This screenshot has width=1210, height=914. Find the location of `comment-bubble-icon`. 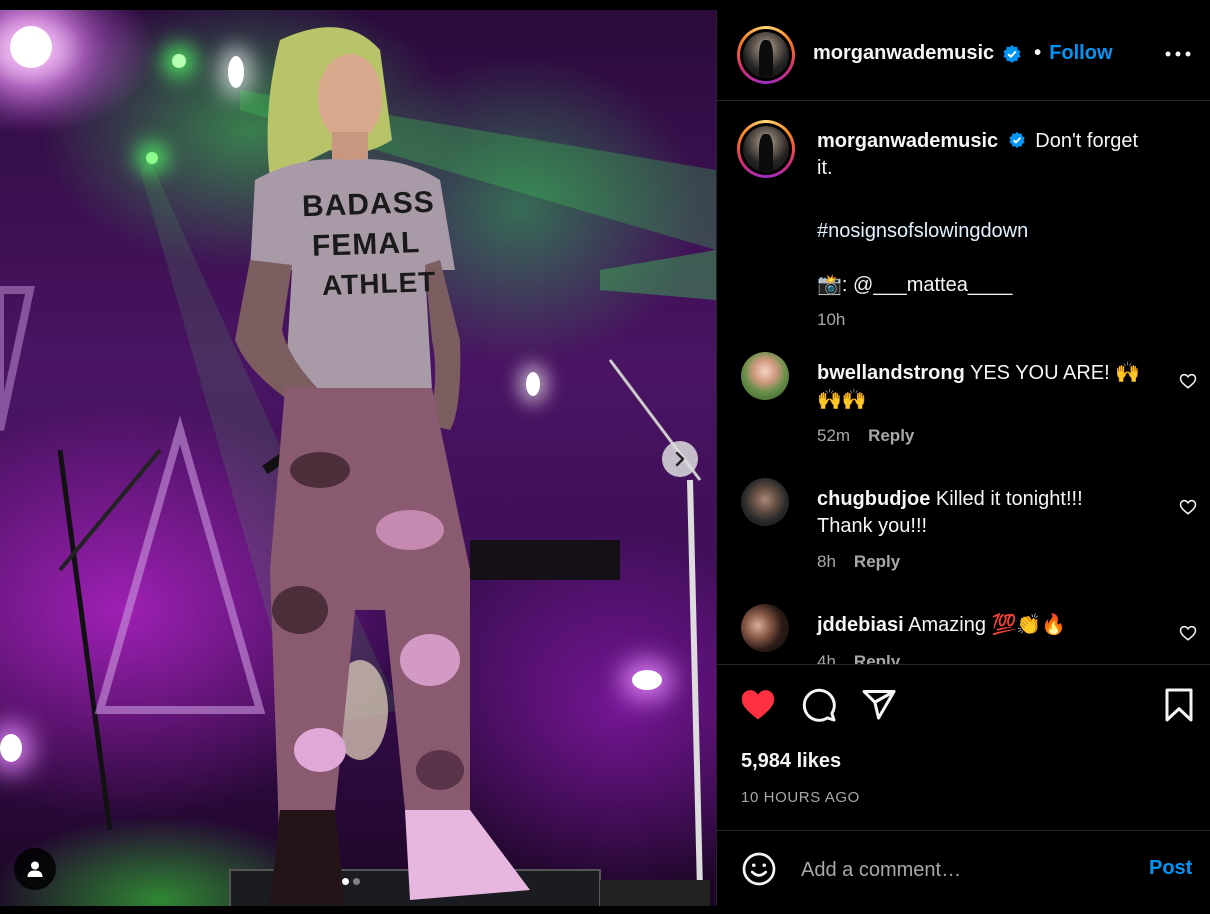

comment-bubble-icon is located at coordinates (819, 705).